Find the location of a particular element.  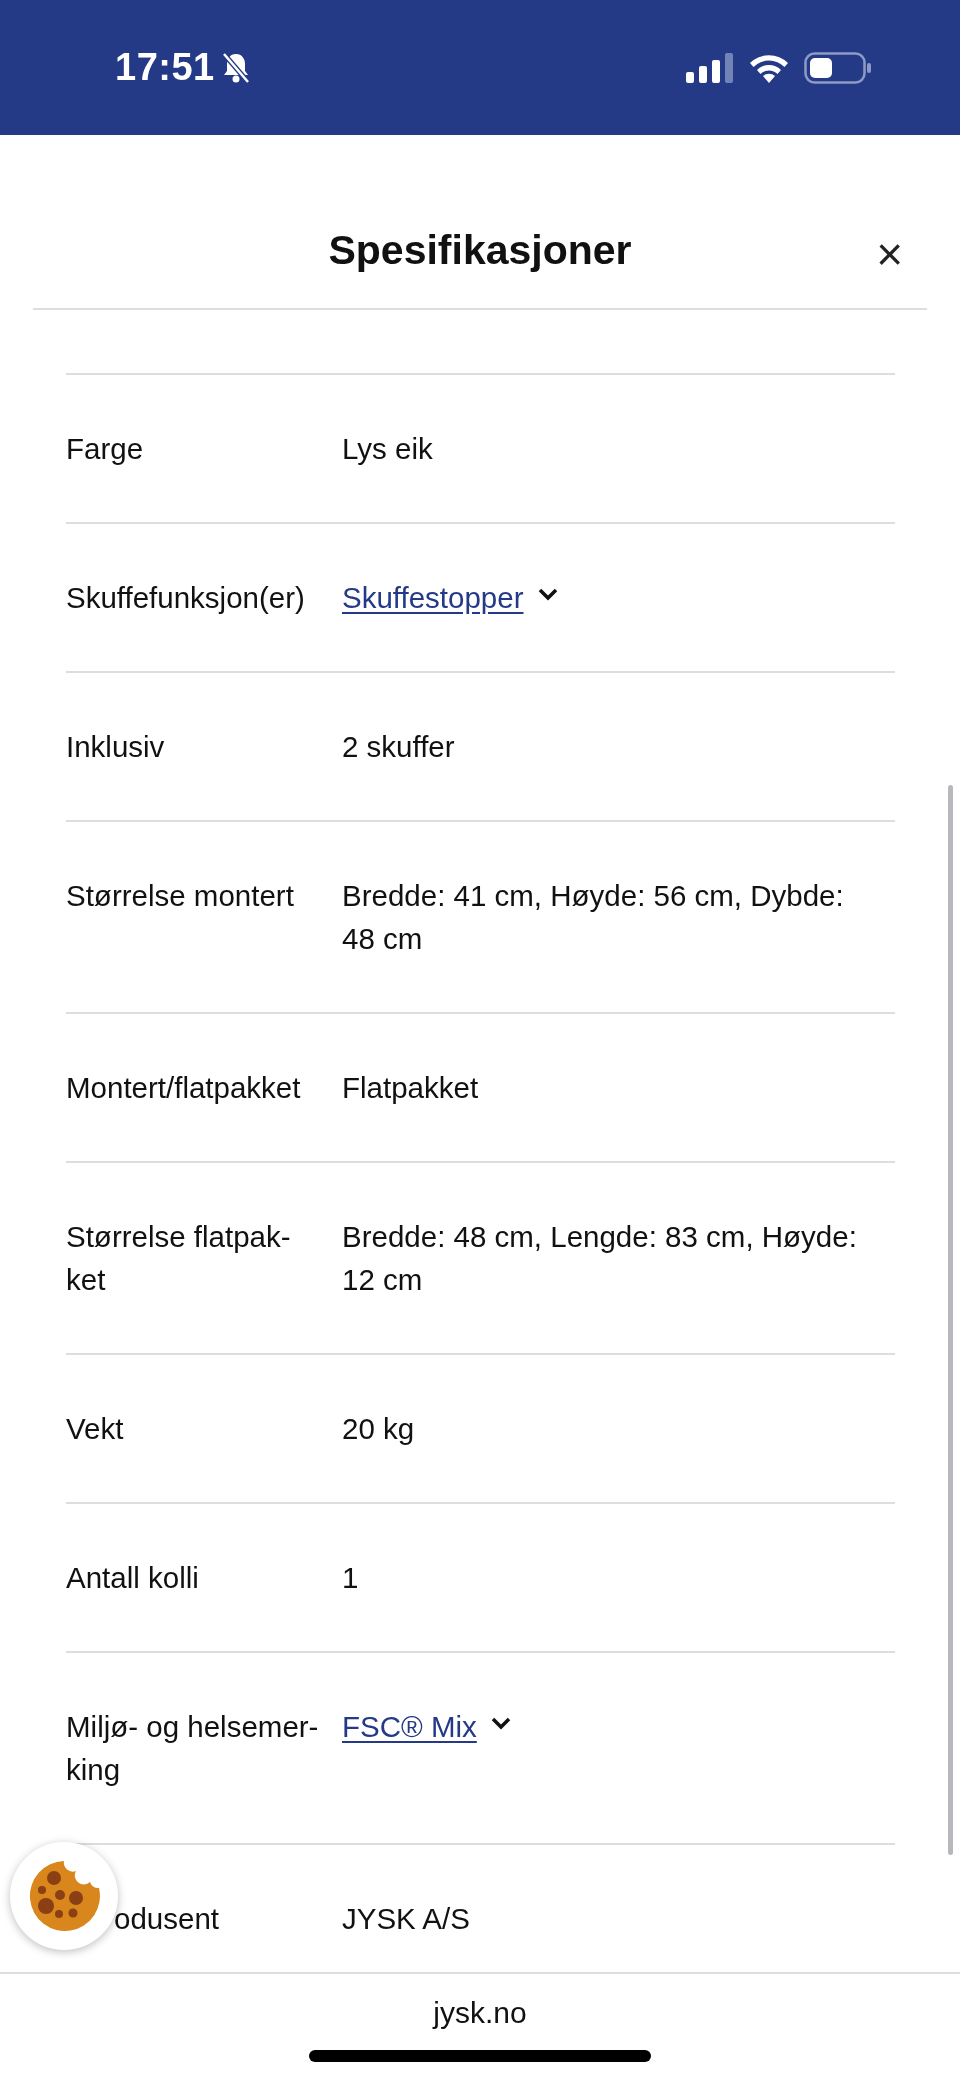

spec-value: Lys eik is located at coordinates (387, 449).